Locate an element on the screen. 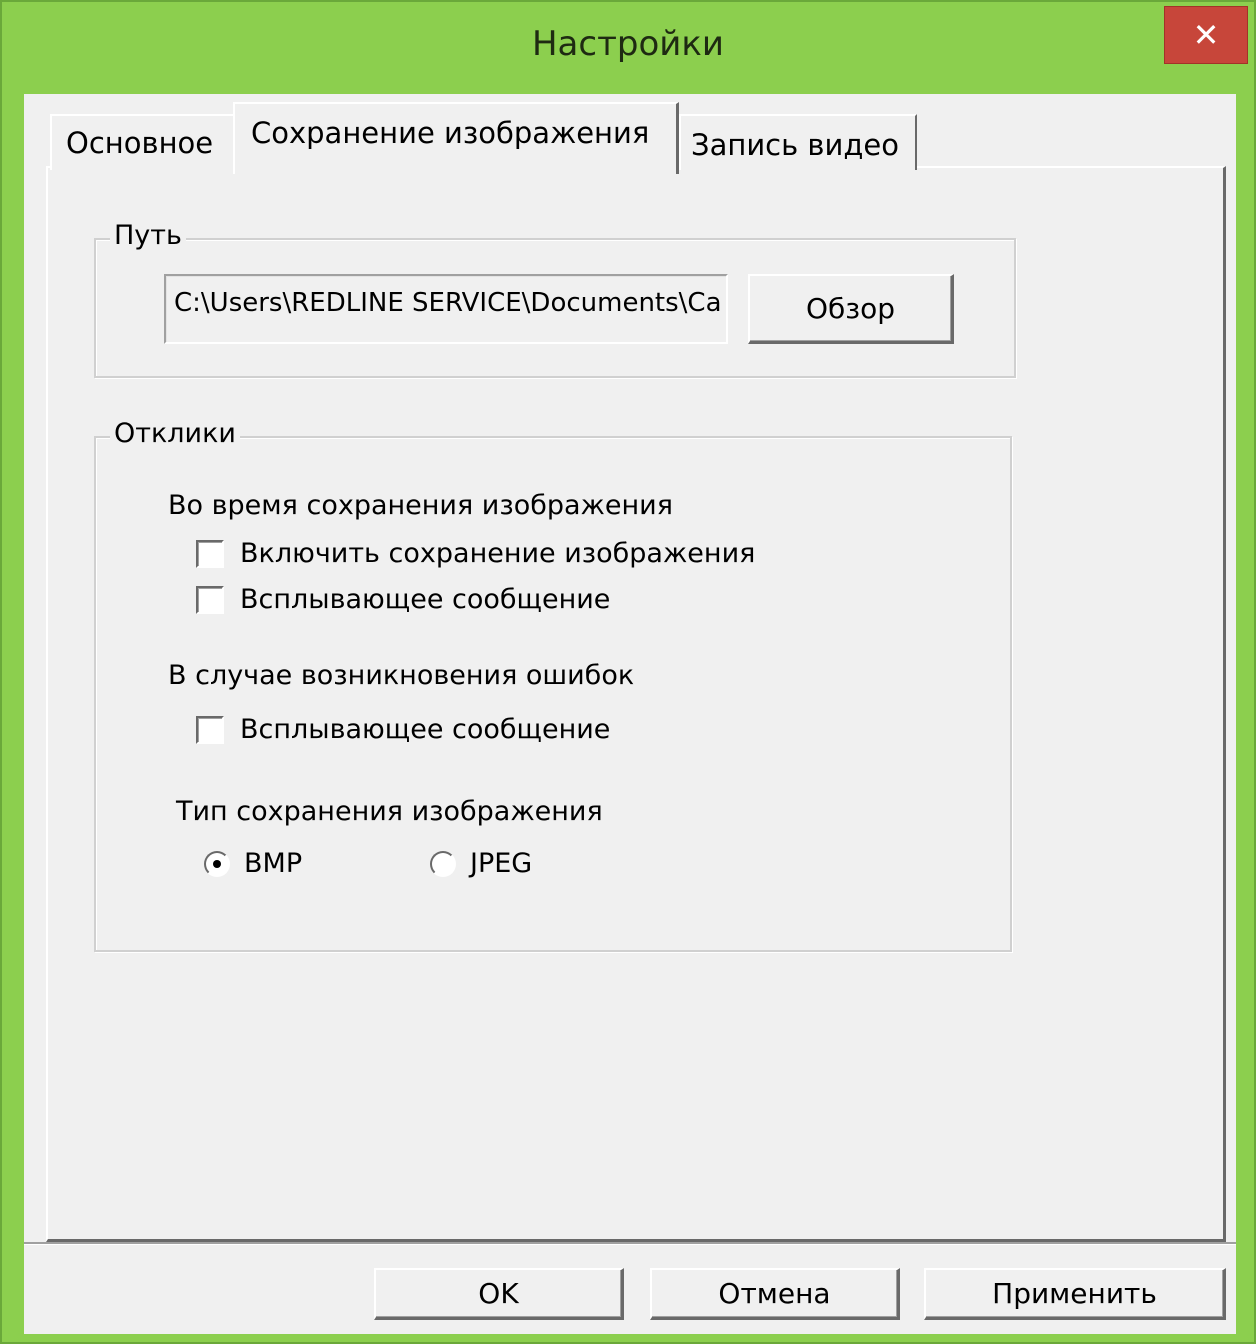  jpeg-label: JPEG is located at coordinates (501, 863).